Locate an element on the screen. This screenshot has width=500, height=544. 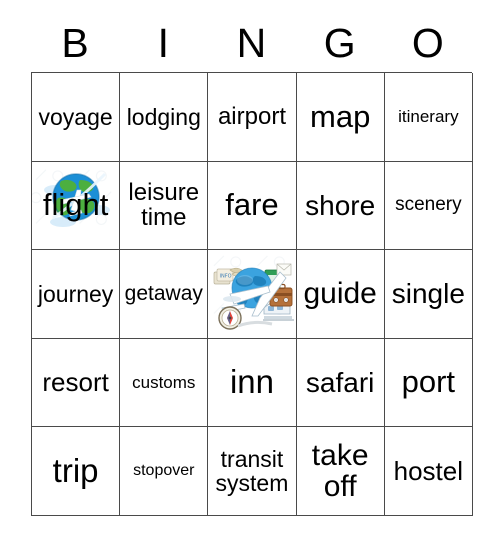
bingo-cell-label: flight is located at coordinates (75, 205).